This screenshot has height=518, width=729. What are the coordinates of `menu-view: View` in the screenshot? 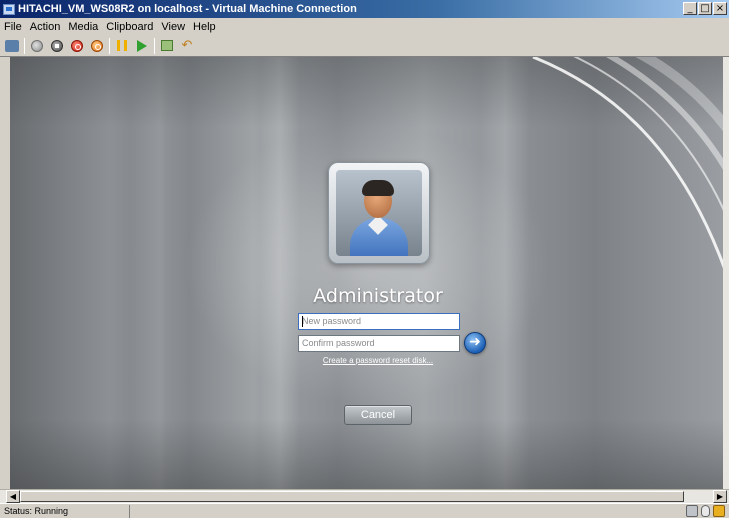 It's located at (173, 27).